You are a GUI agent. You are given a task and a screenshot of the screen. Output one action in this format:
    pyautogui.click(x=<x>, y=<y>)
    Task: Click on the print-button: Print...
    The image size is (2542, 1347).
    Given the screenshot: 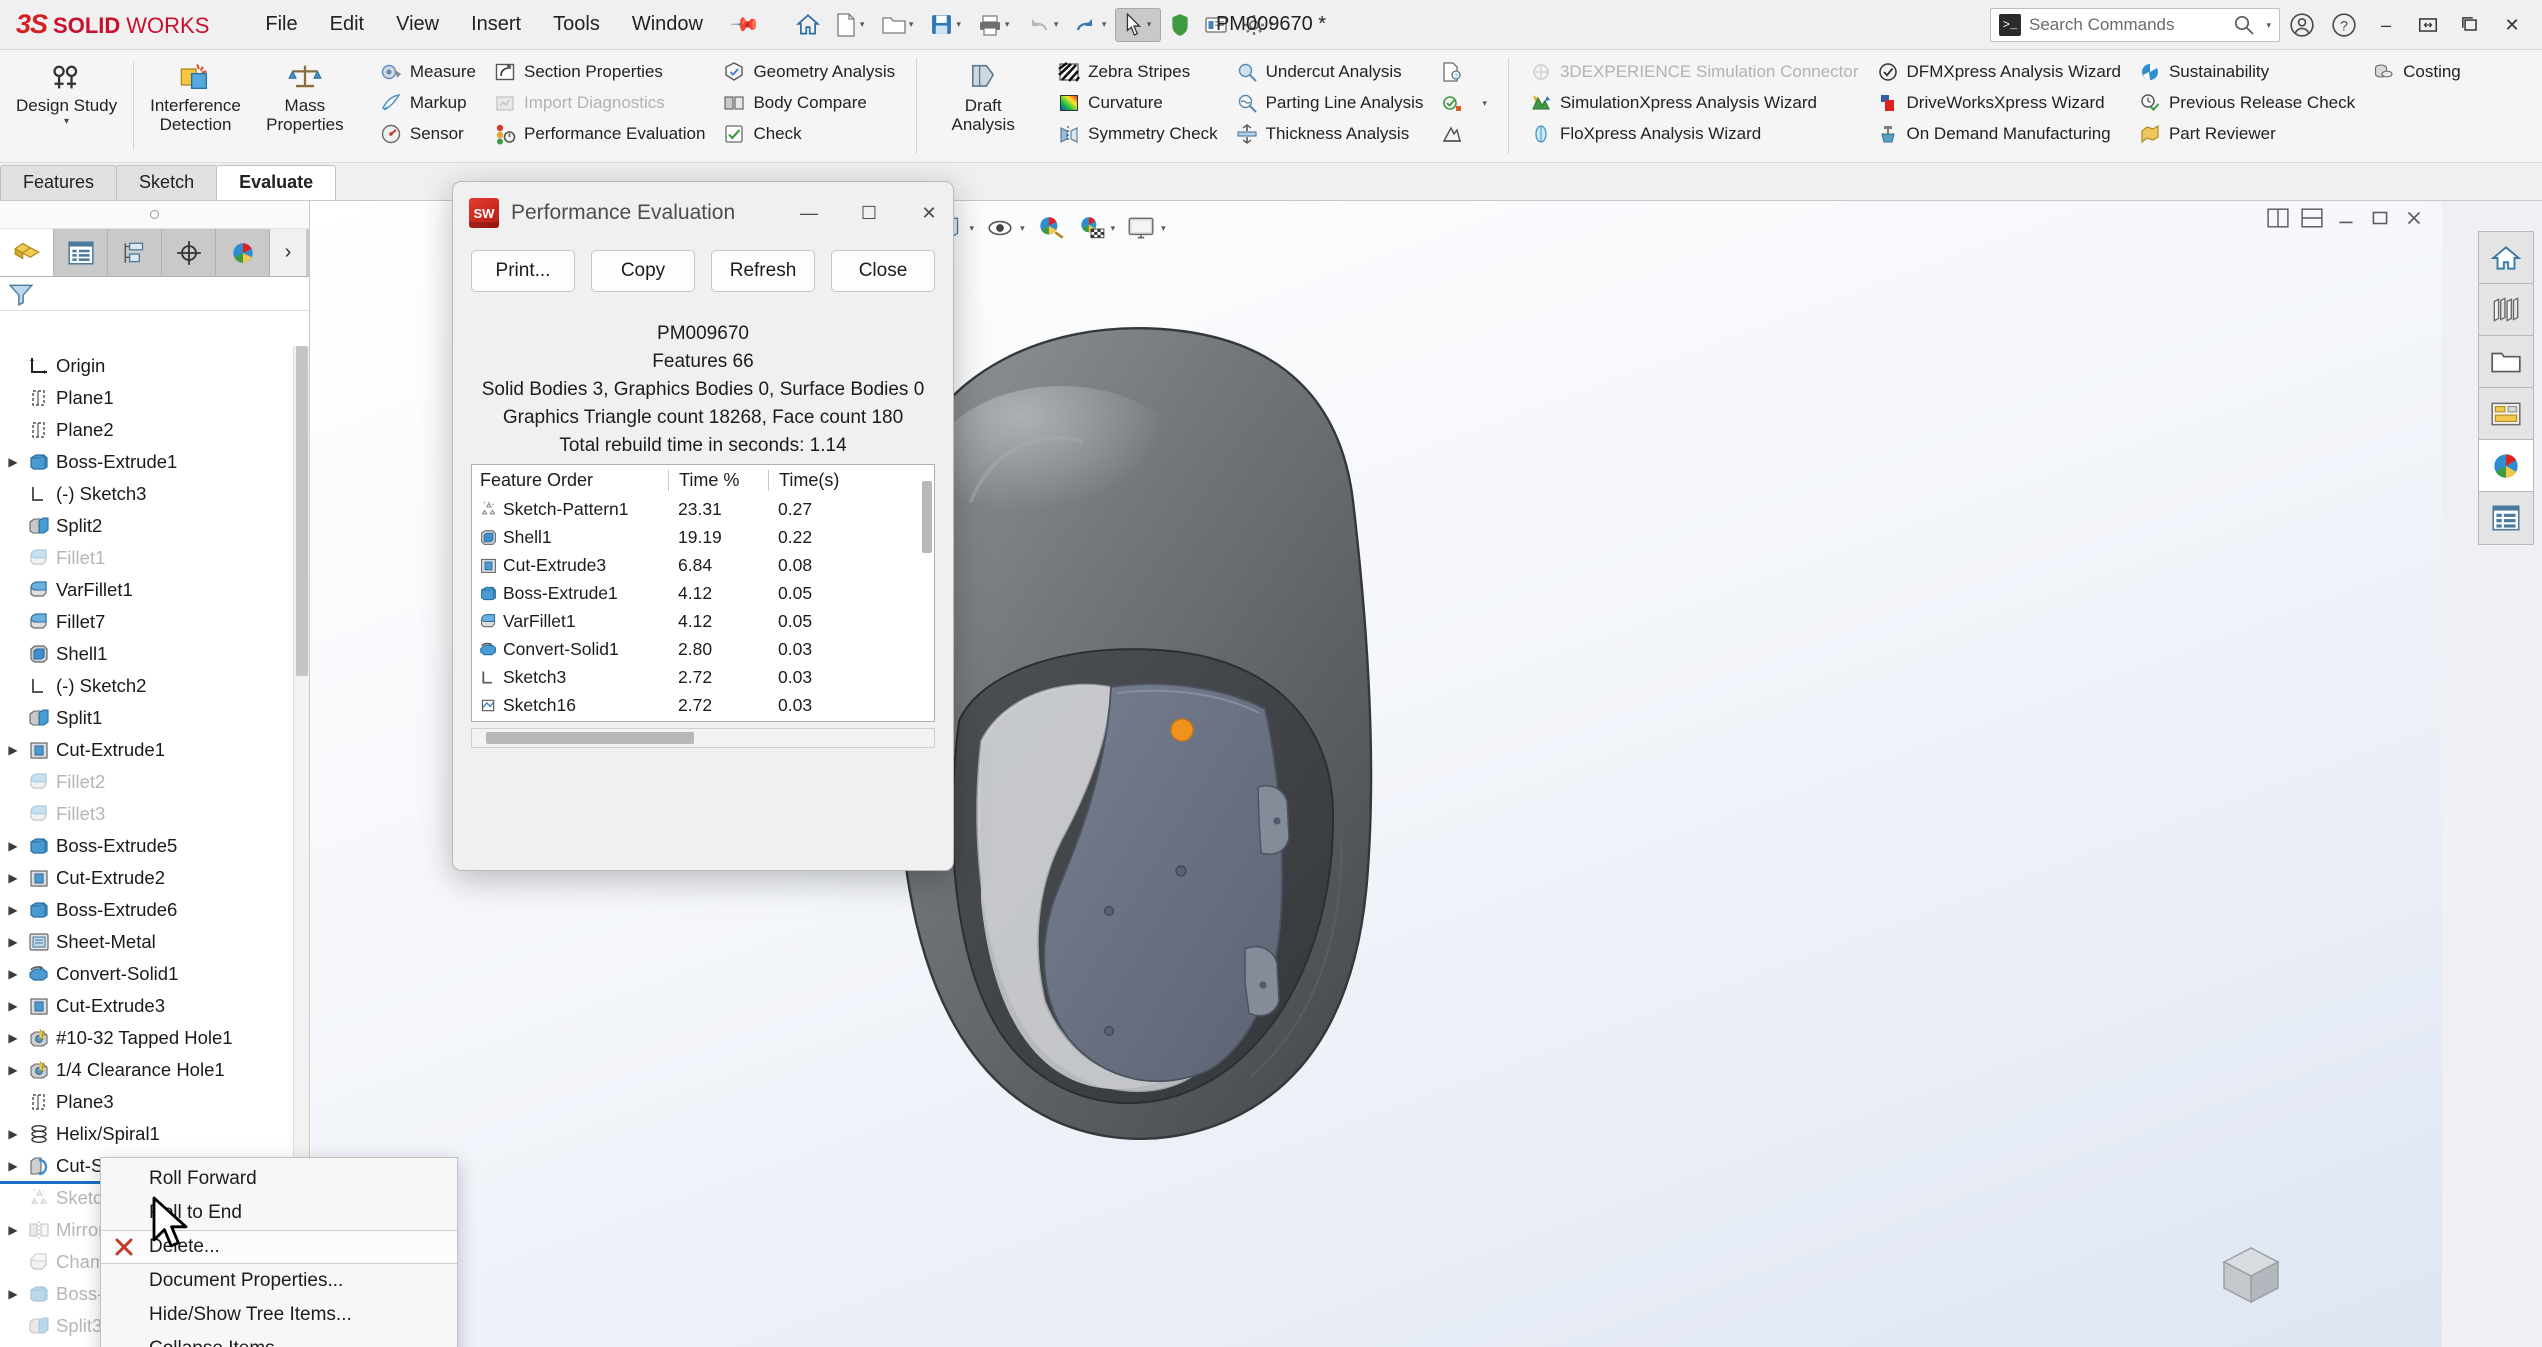 What is the action you would take?
    pyautogui.click(x=523, y=271)
    